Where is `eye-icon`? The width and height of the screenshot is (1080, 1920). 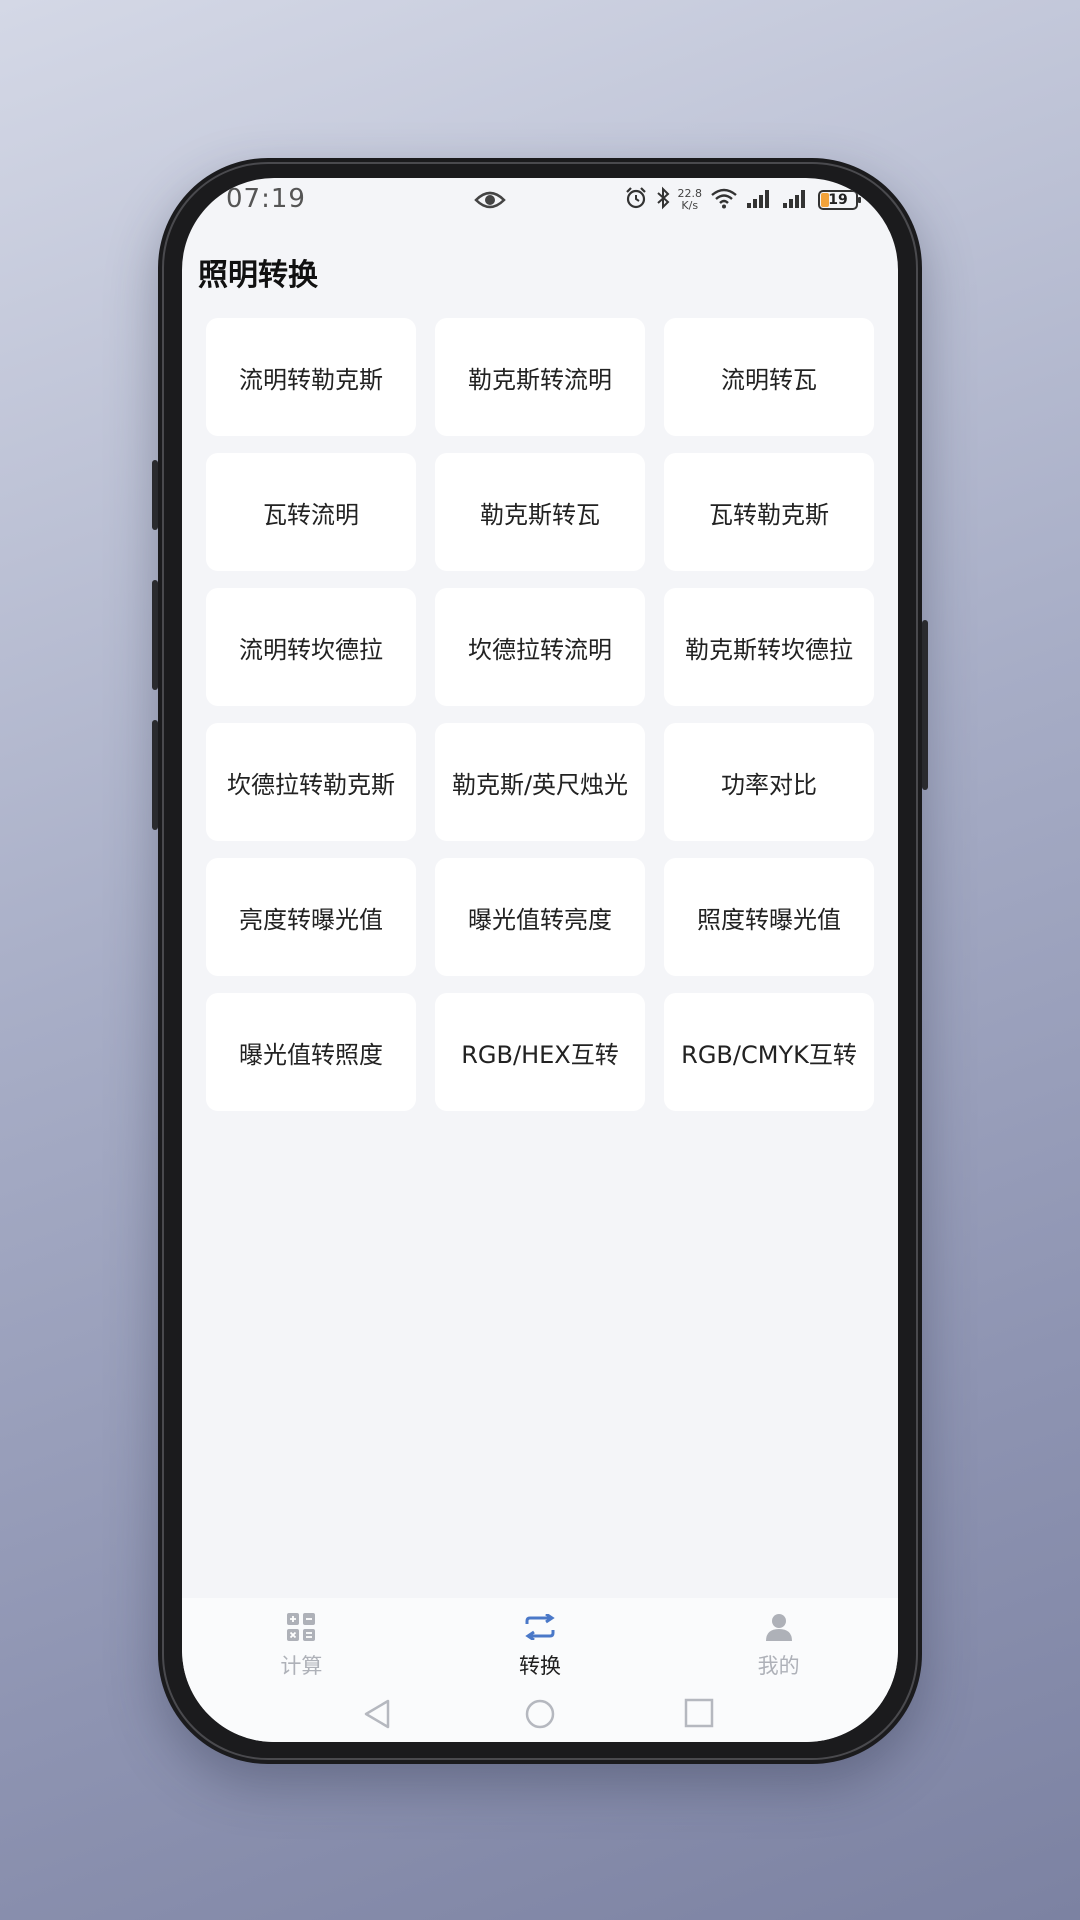
eye-icon is located at coordinates (490, 202).